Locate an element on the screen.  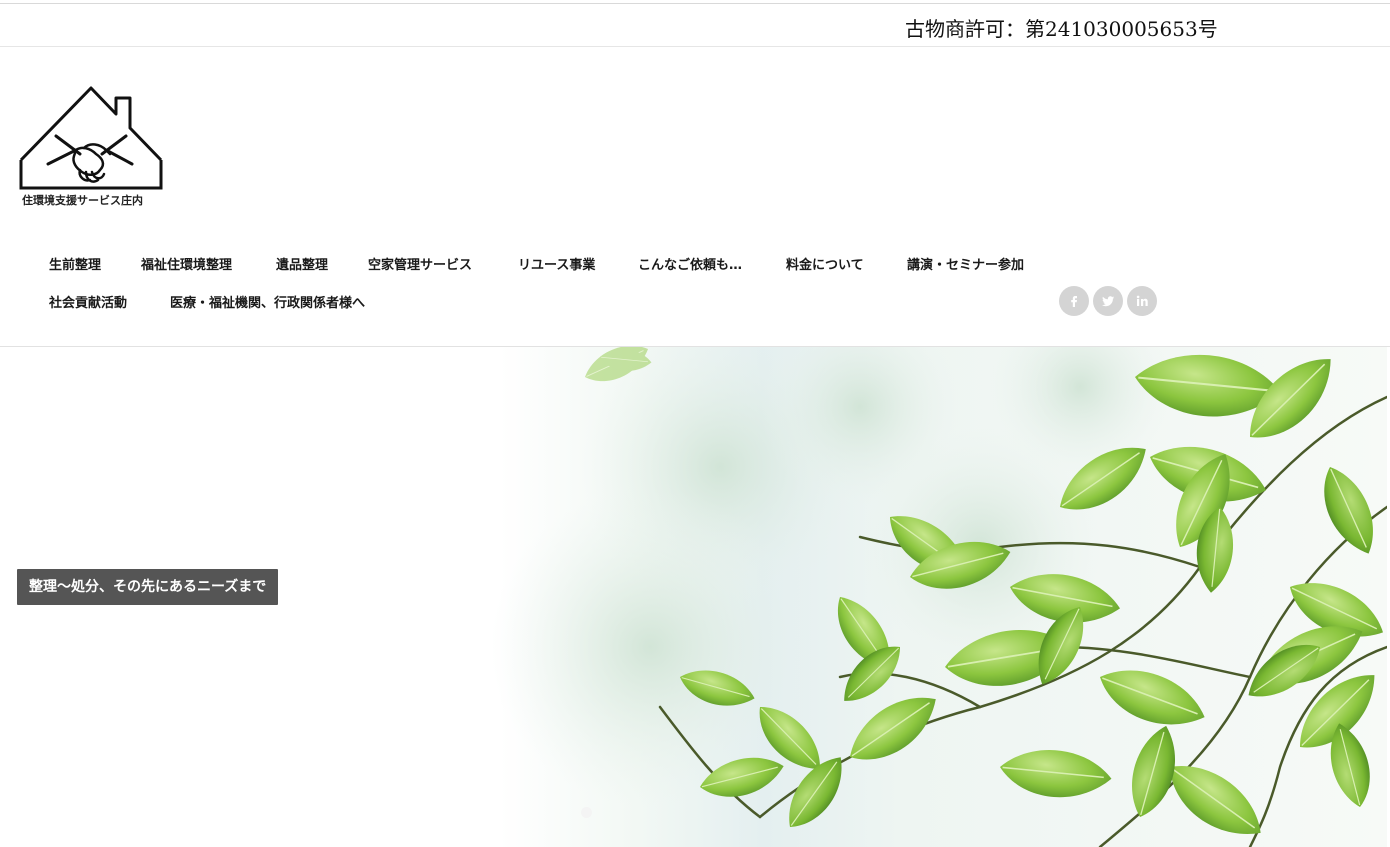
nav-item-reuse: リユース事業 is located at coordinates (556, 263).